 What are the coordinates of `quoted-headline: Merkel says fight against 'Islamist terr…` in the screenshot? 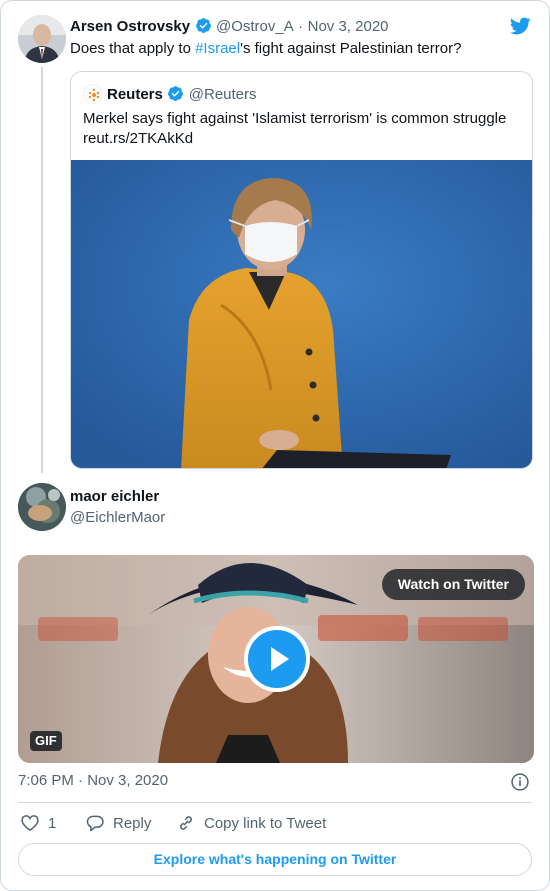 It's located at (295, 118).